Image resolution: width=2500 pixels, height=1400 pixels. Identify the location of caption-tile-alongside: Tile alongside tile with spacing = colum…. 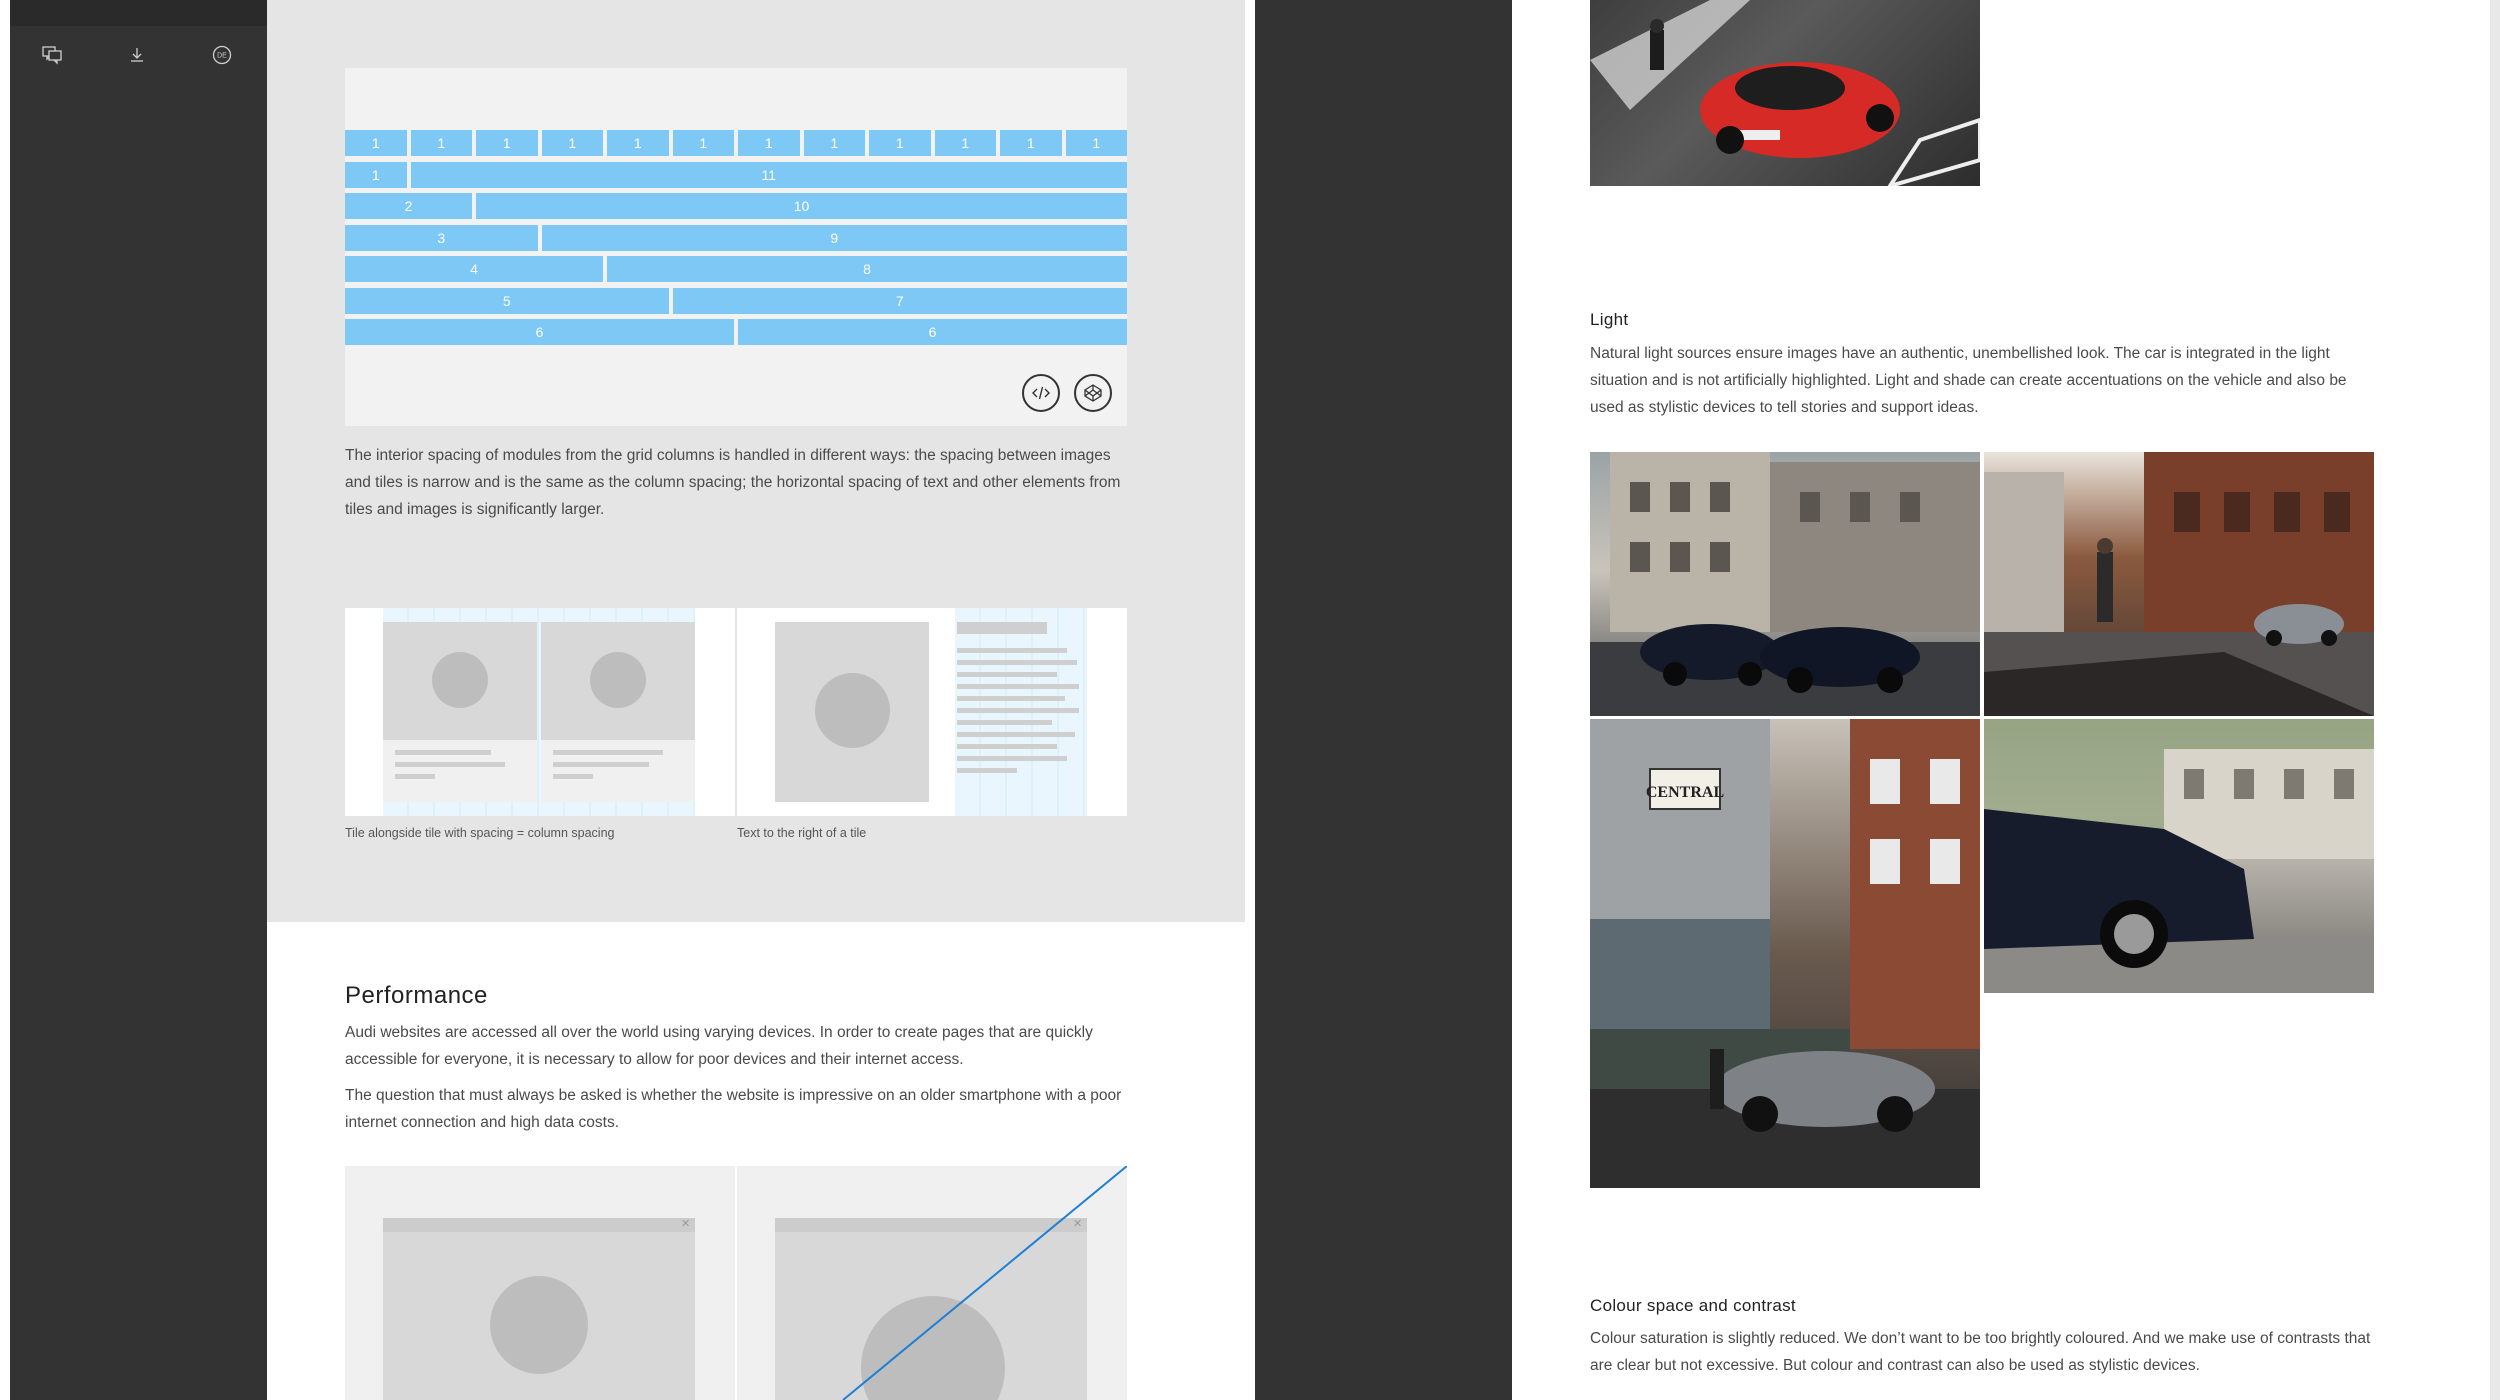
(480, 833).